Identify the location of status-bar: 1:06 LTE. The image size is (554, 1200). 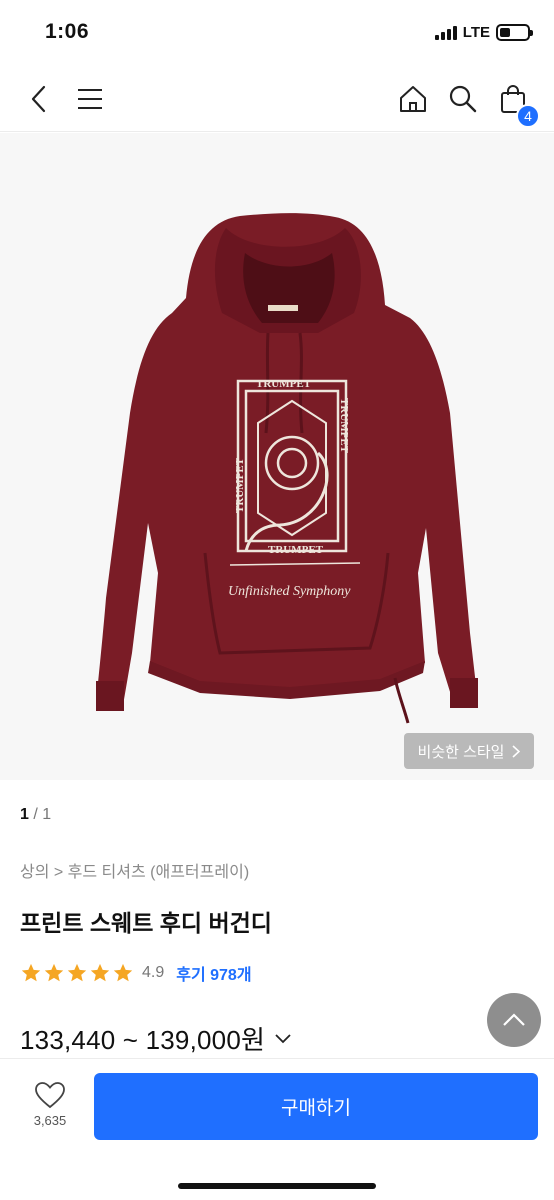
(277, 32).